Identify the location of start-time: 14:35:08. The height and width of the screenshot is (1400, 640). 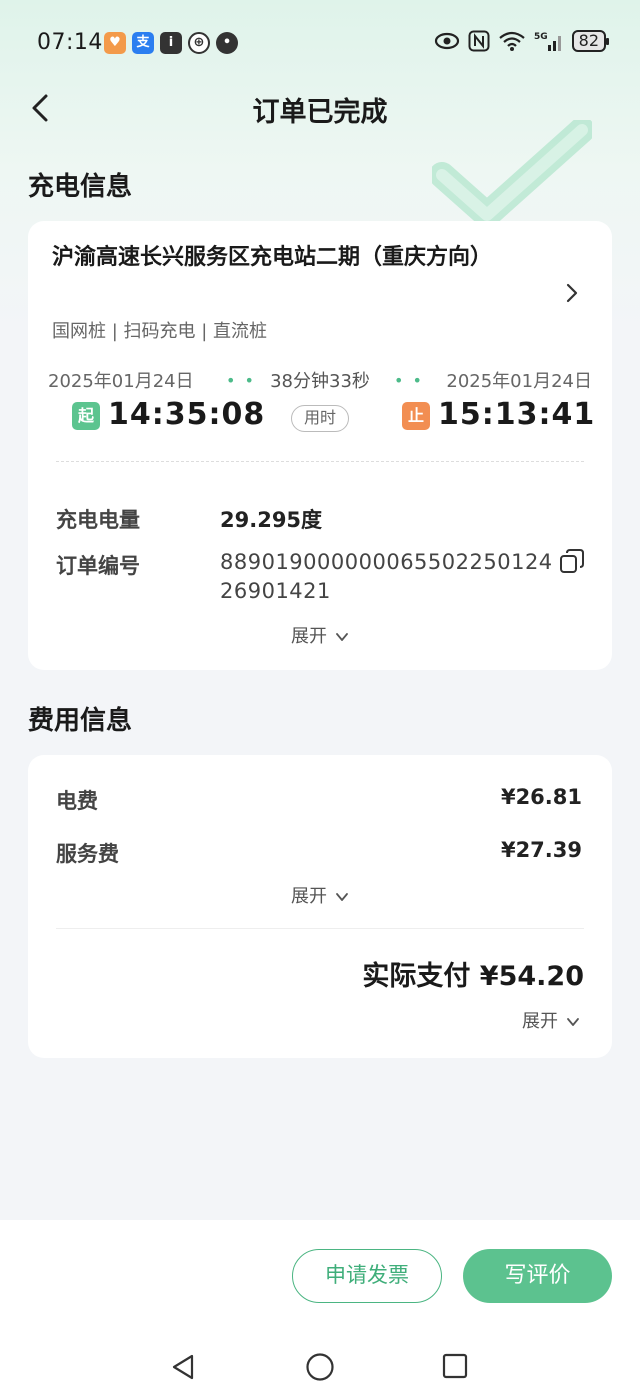
(187, 414).